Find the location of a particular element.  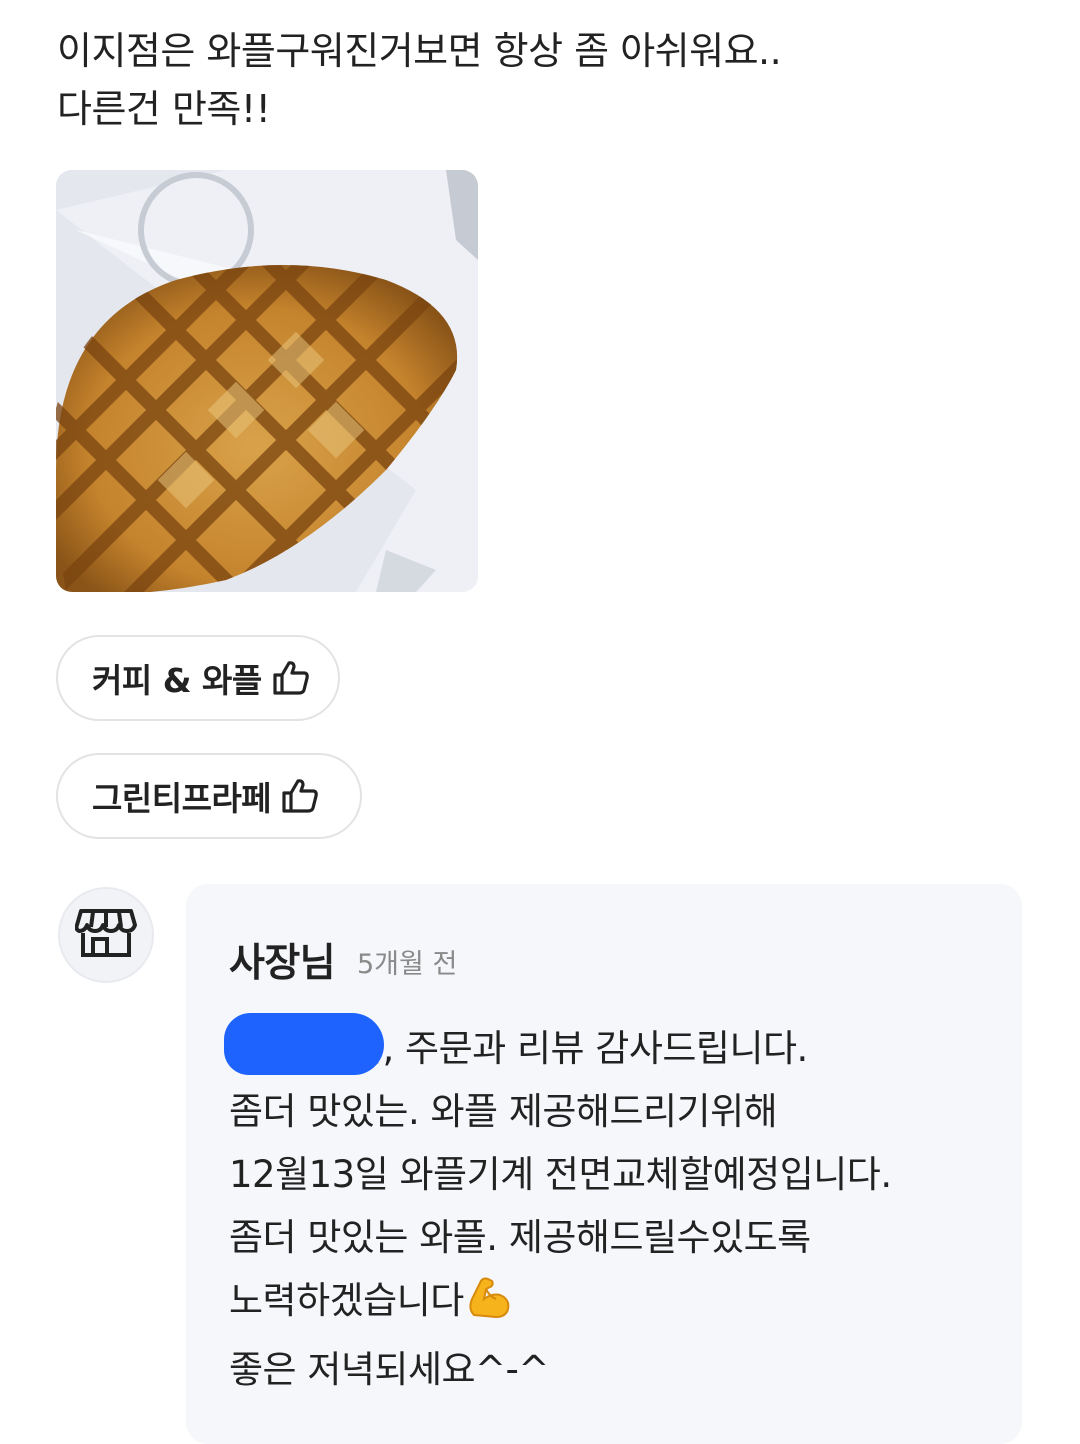

tag-greentea-frappe: 그린티프라페 is located at coordinates (209, 796).